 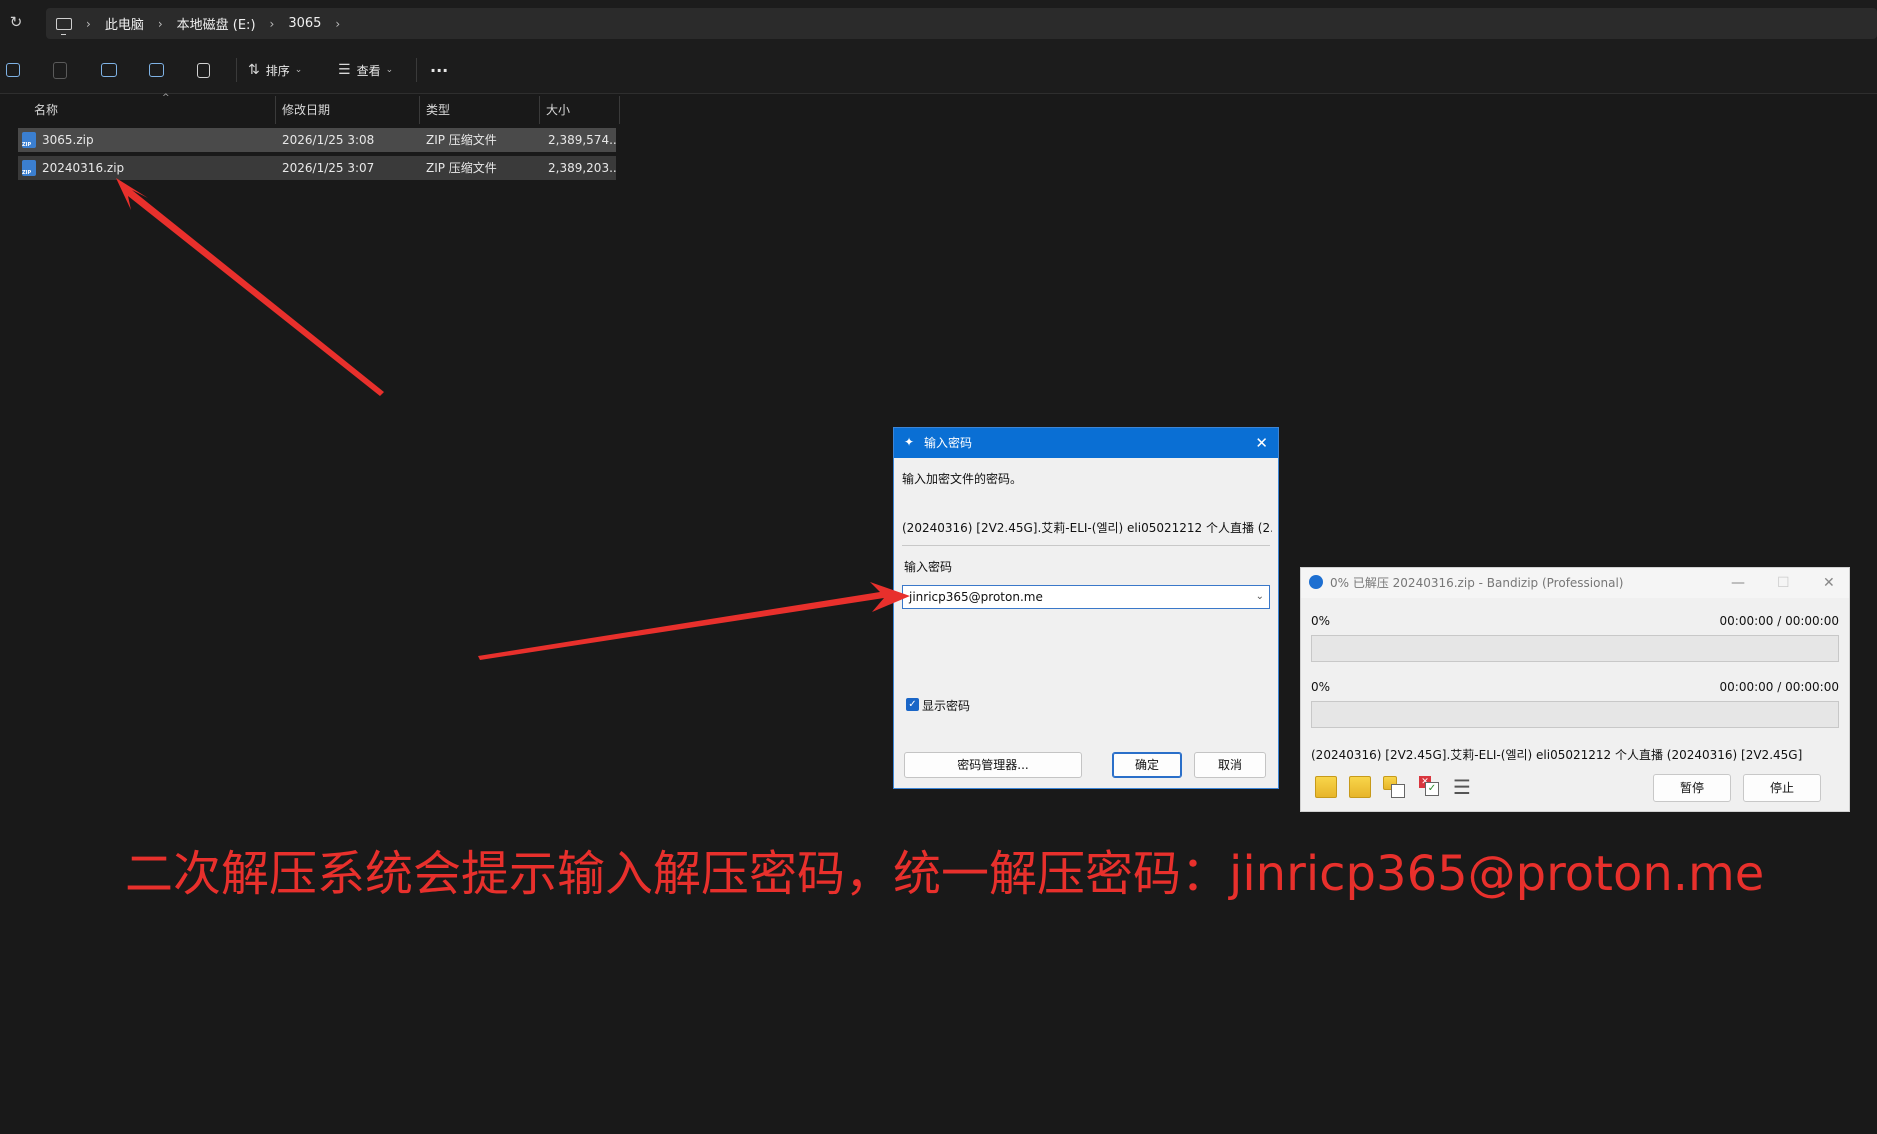 What do you see at coordinates (909, 442) in the screenshot?
I see `bandizip-icon: ✦` at bounding box center [909, 442].